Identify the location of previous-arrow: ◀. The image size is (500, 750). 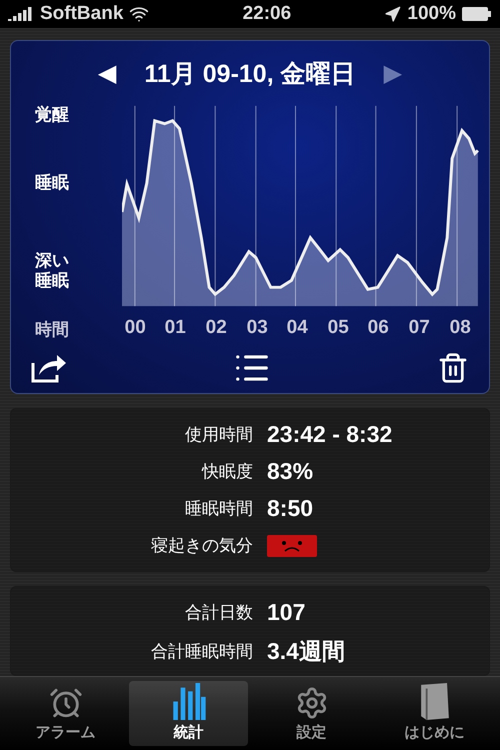
(107, 73).